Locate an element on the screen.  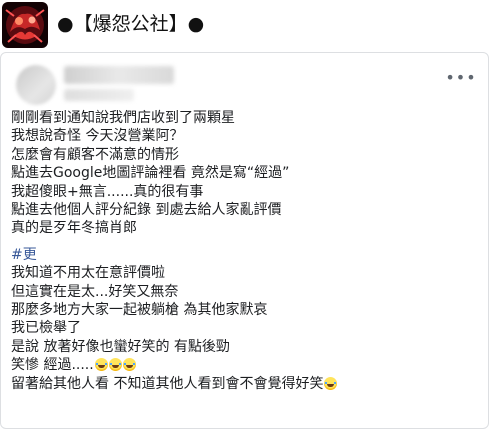
post-line: 怎麼會有顧客不滿意的情形 is located at coordinates (95, 154).